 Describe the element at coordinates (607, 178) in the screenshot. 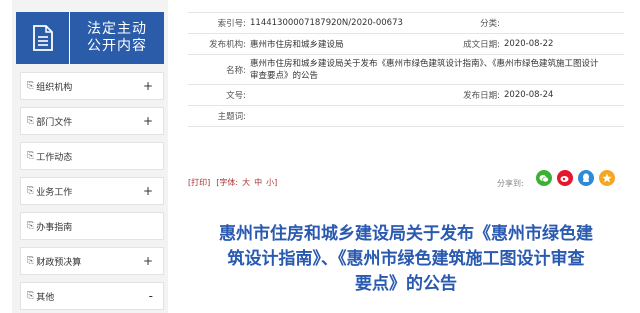

I see `qzone-icon` at that location.